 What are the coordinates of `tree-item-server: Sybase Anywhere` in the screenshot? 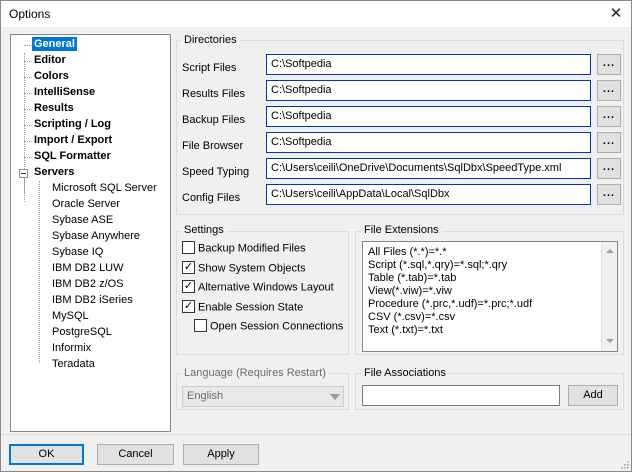 It's located at (96, 236).